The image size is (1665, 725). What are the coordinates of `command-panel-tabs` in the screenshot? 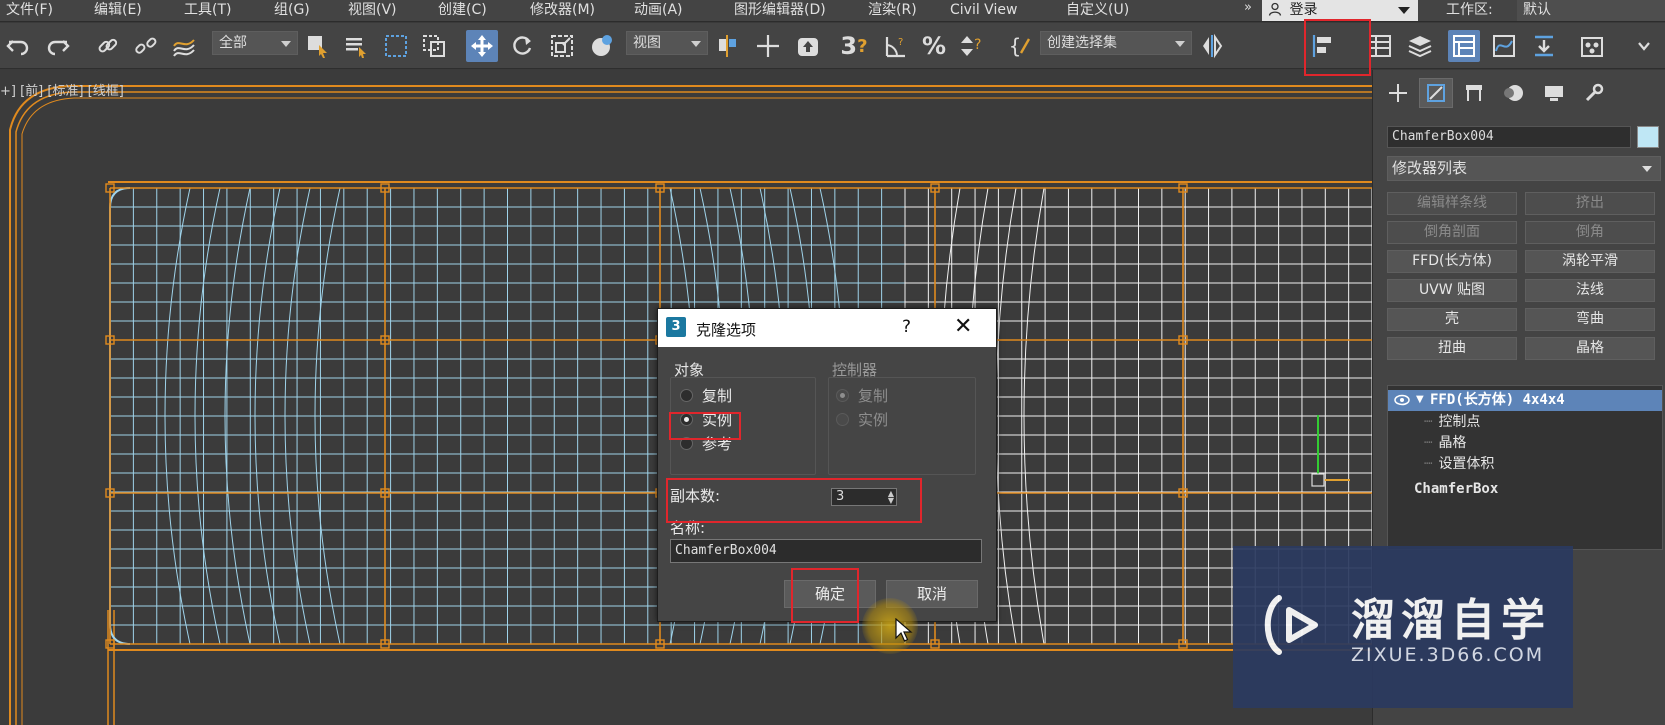 It's located at (1519, 93).